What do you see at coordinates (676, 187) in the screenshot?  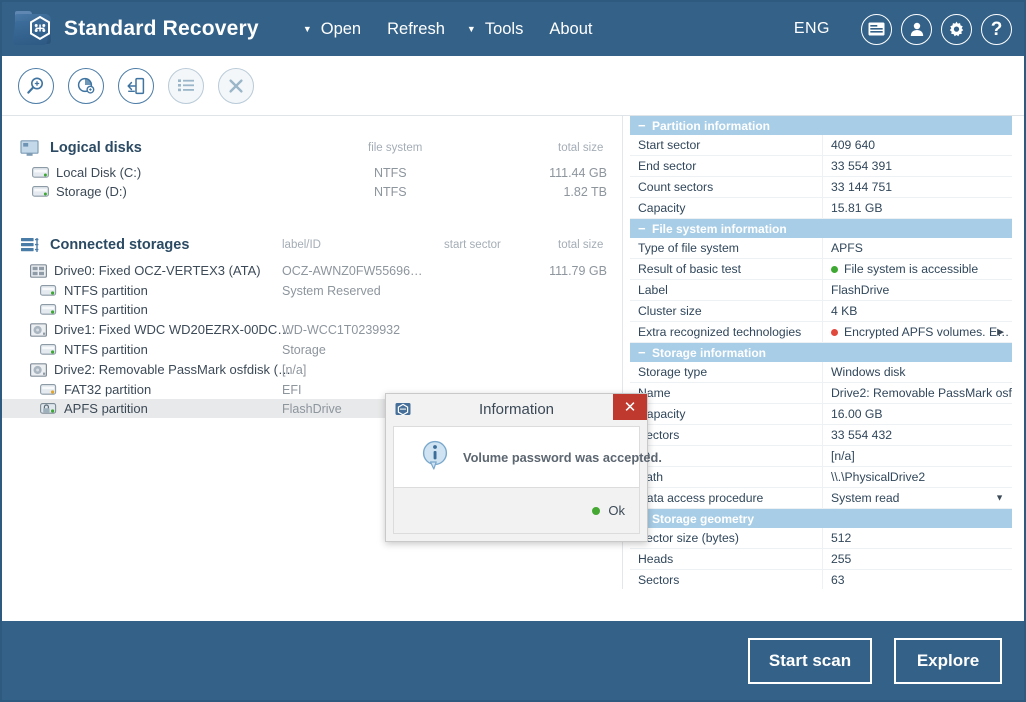 I see `property-key: Count sectors` at bounding box center [676, 187].